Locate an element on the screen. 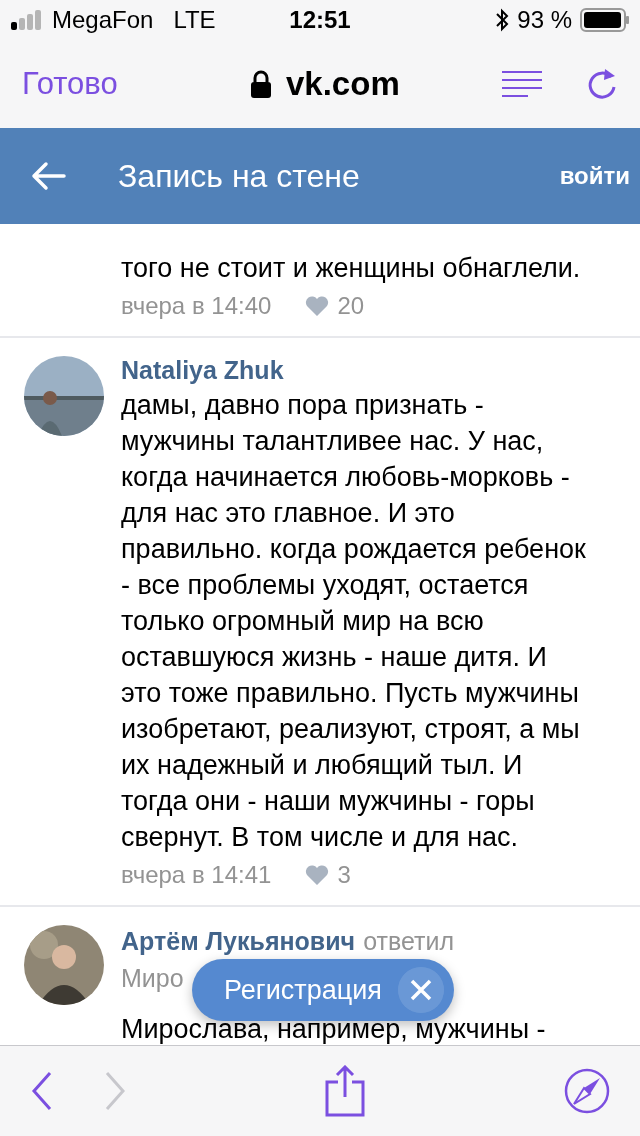 The height and width of the screenshot is (1136, 640). signal-icon is located at coordinates (27, 20).